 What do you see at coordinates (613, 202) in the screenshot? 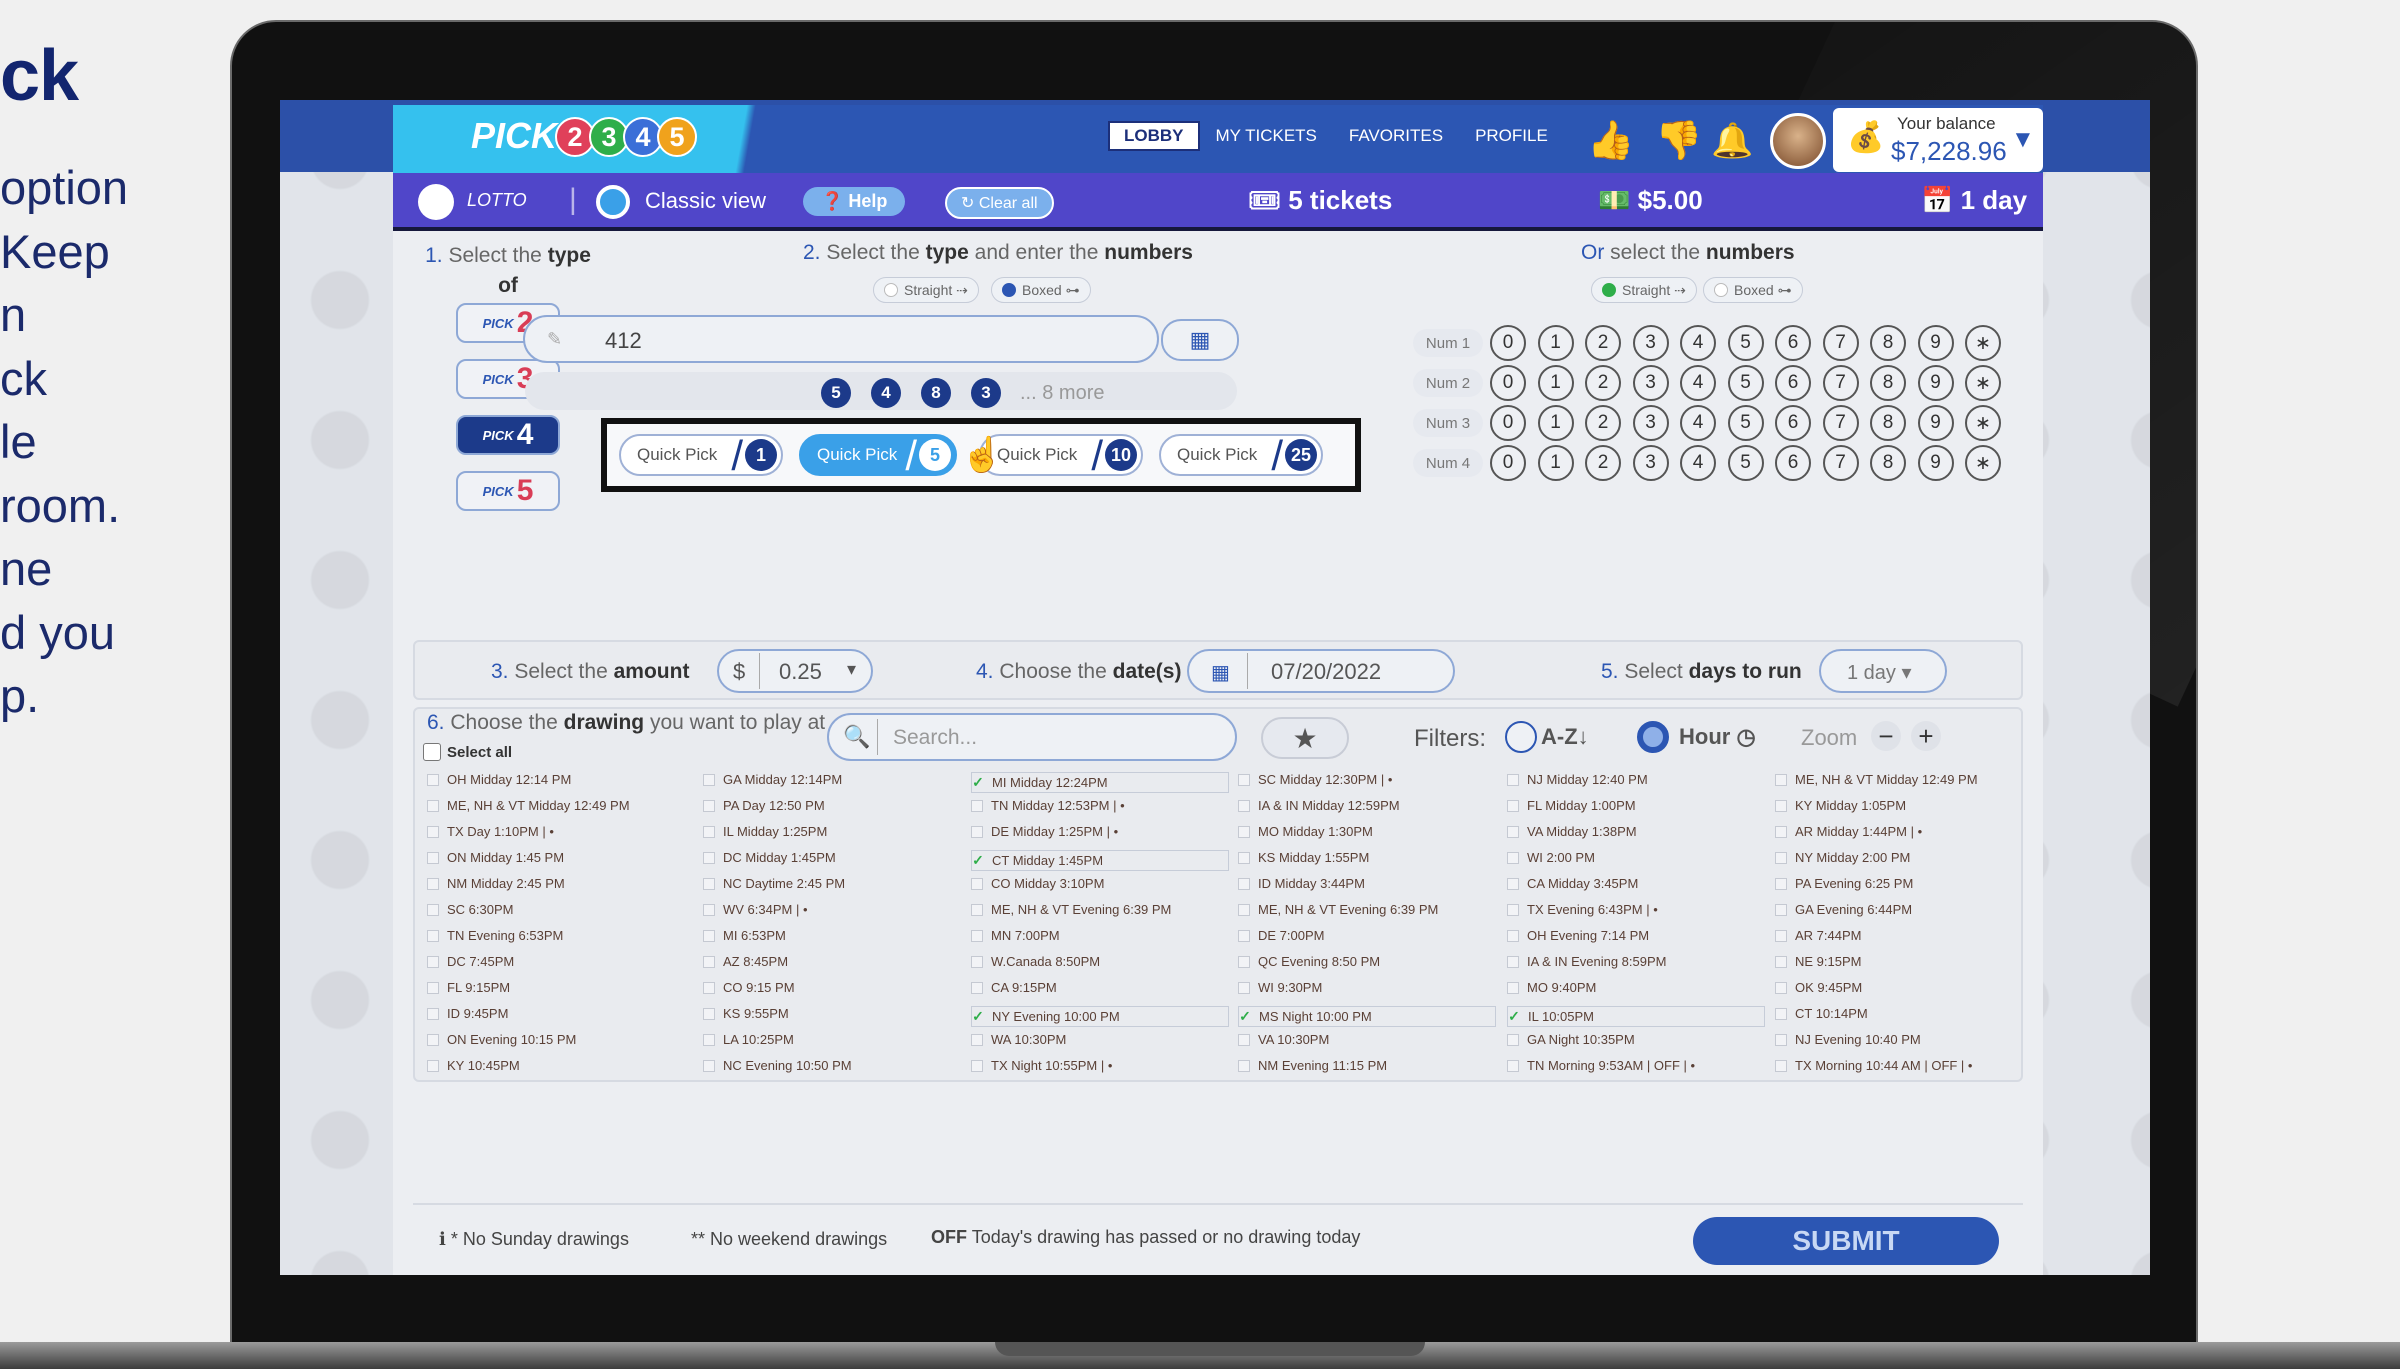
I see `classic-view-toggle` at bounding box center [613, 202].